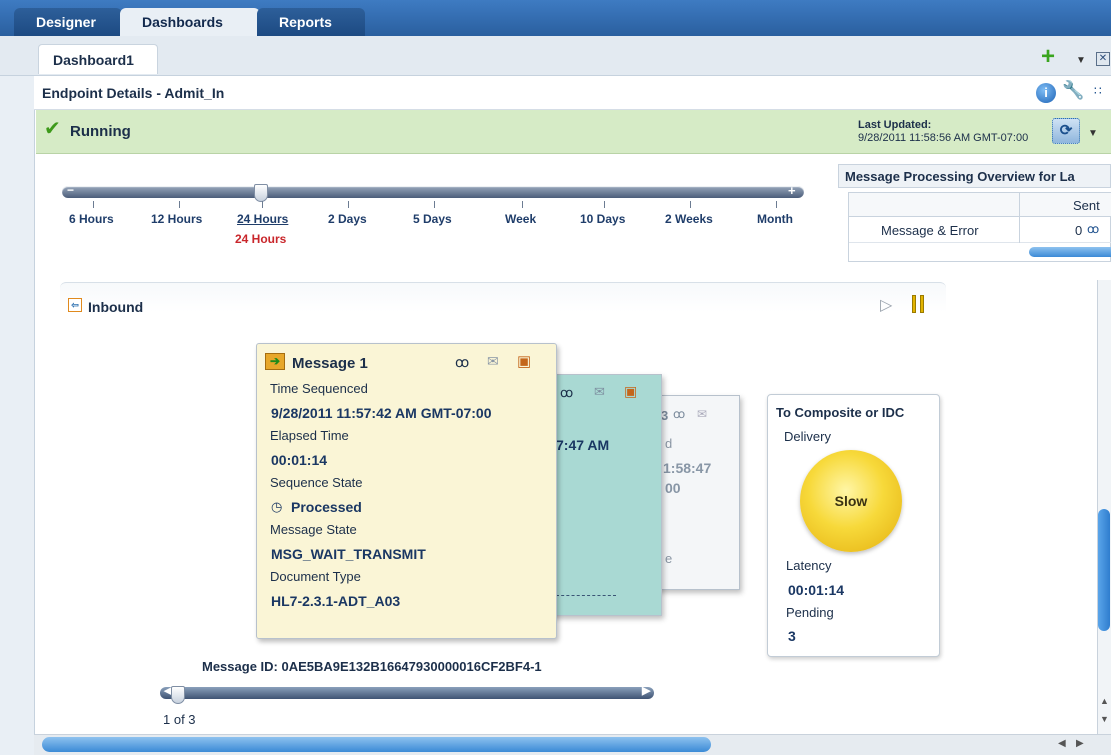 This screenshot has height=755, width=1111. What do you see at coordinates (572, 93) in the screenshot?
I see `endpoint-header: Endpoint Details - Admit_In i 🔧 ∷` at bounding box center [572, 93].